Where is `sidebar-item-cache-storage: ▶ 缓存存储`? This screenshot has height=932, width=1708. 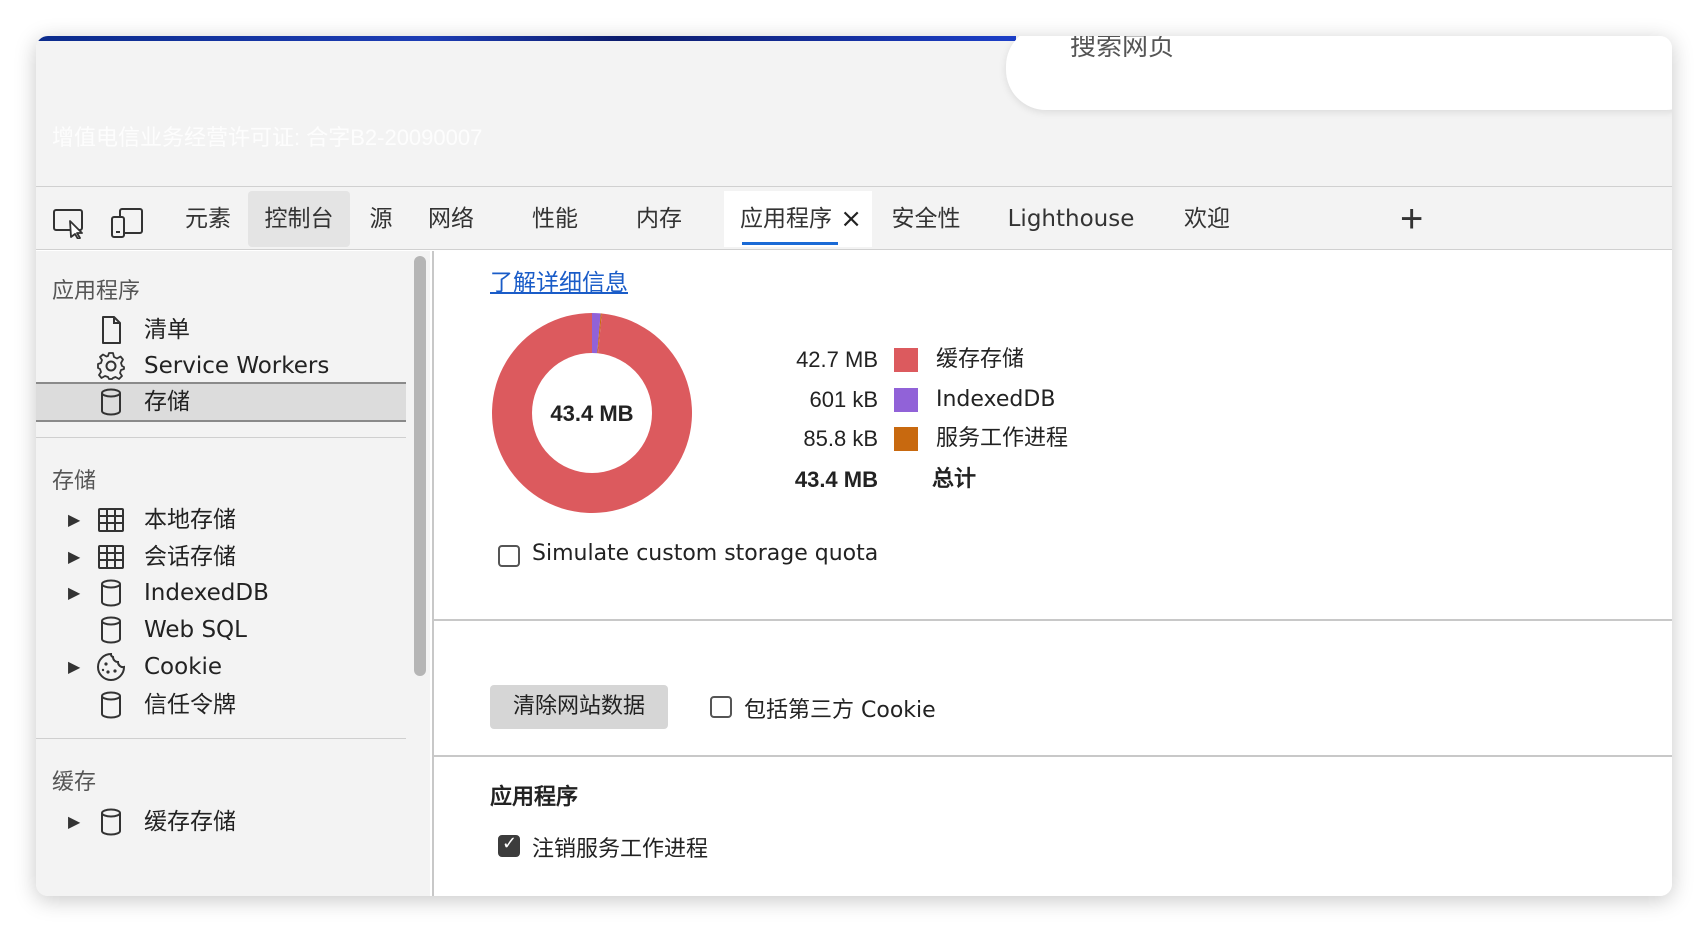 sidebar-item-cache-storage: ▶ 缓存存储 is located at coordinates (221, 822).